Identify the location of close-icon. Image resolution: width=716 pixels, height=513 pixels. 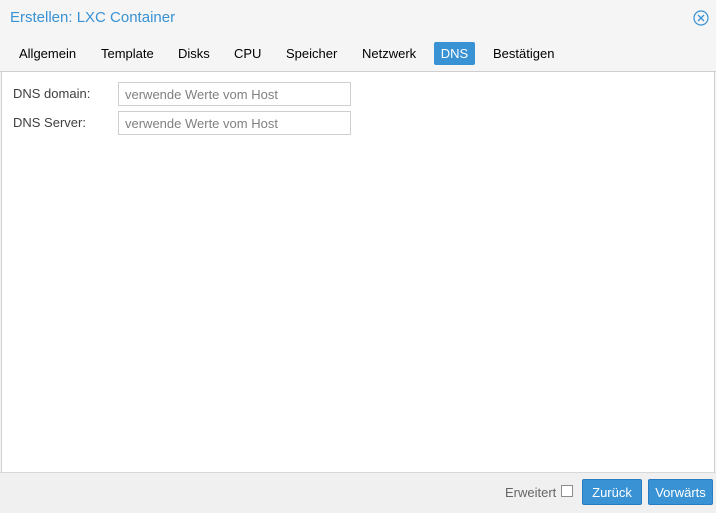
(701, 18).